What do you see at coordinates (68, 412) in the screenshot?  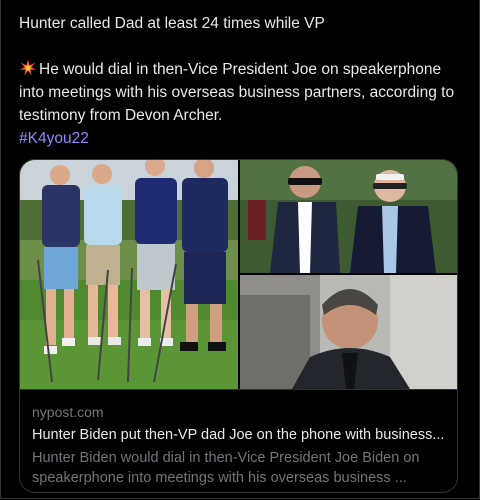 I see `link-domain: nypost.com` at bounding box center [68, 412].